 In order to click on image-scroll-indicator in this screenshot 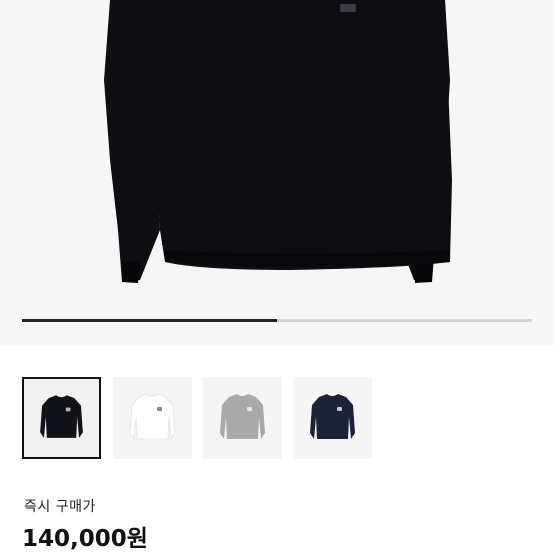, I will do `click(277, 320)`.